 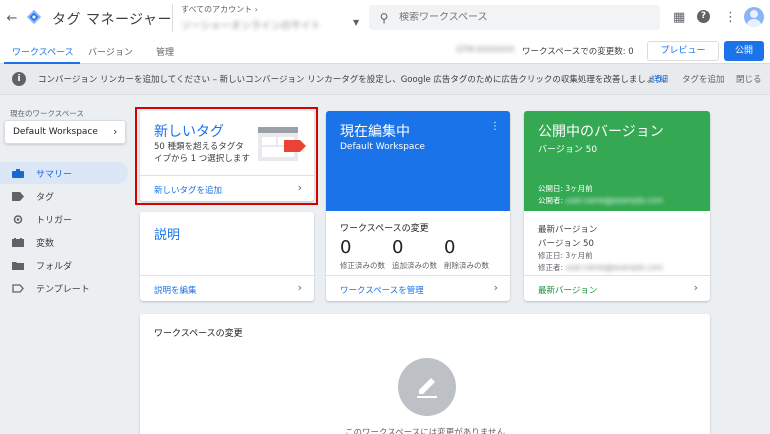 I want to click on sidebar-item-label: サマリー, so click(x=54, y=175).